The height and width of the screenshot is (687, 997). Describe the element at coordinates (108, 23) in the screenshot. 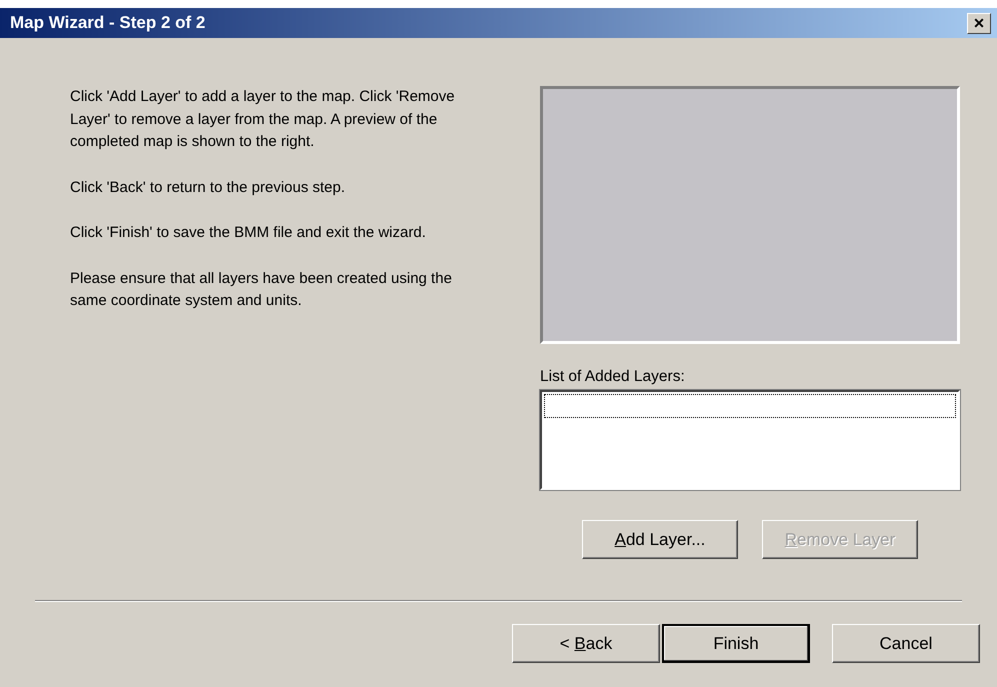

I see `window-title: Map Wizard - Step 2 of 2` at that location.